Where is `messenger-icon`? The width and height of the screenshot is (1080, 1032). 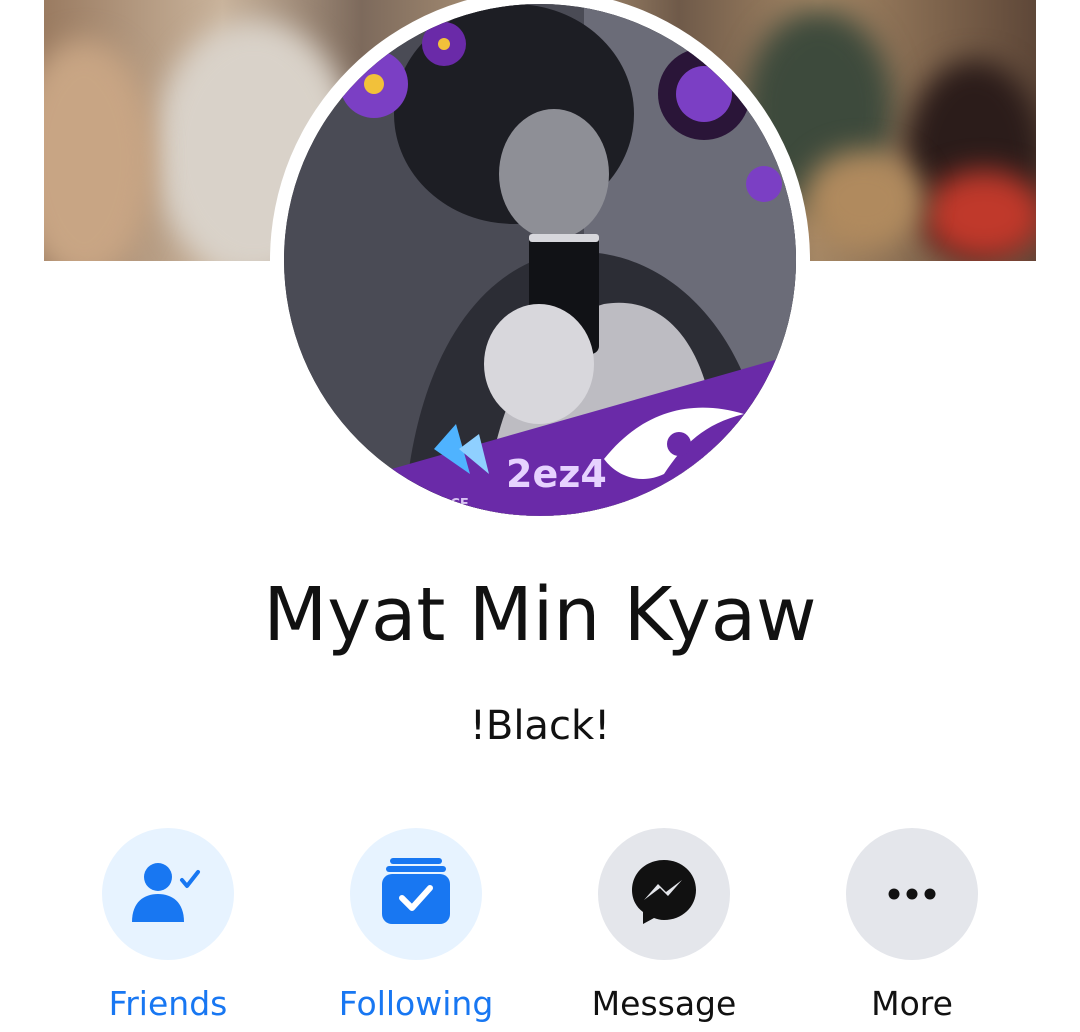
messenger-icon is located at coordinates (664, 894).